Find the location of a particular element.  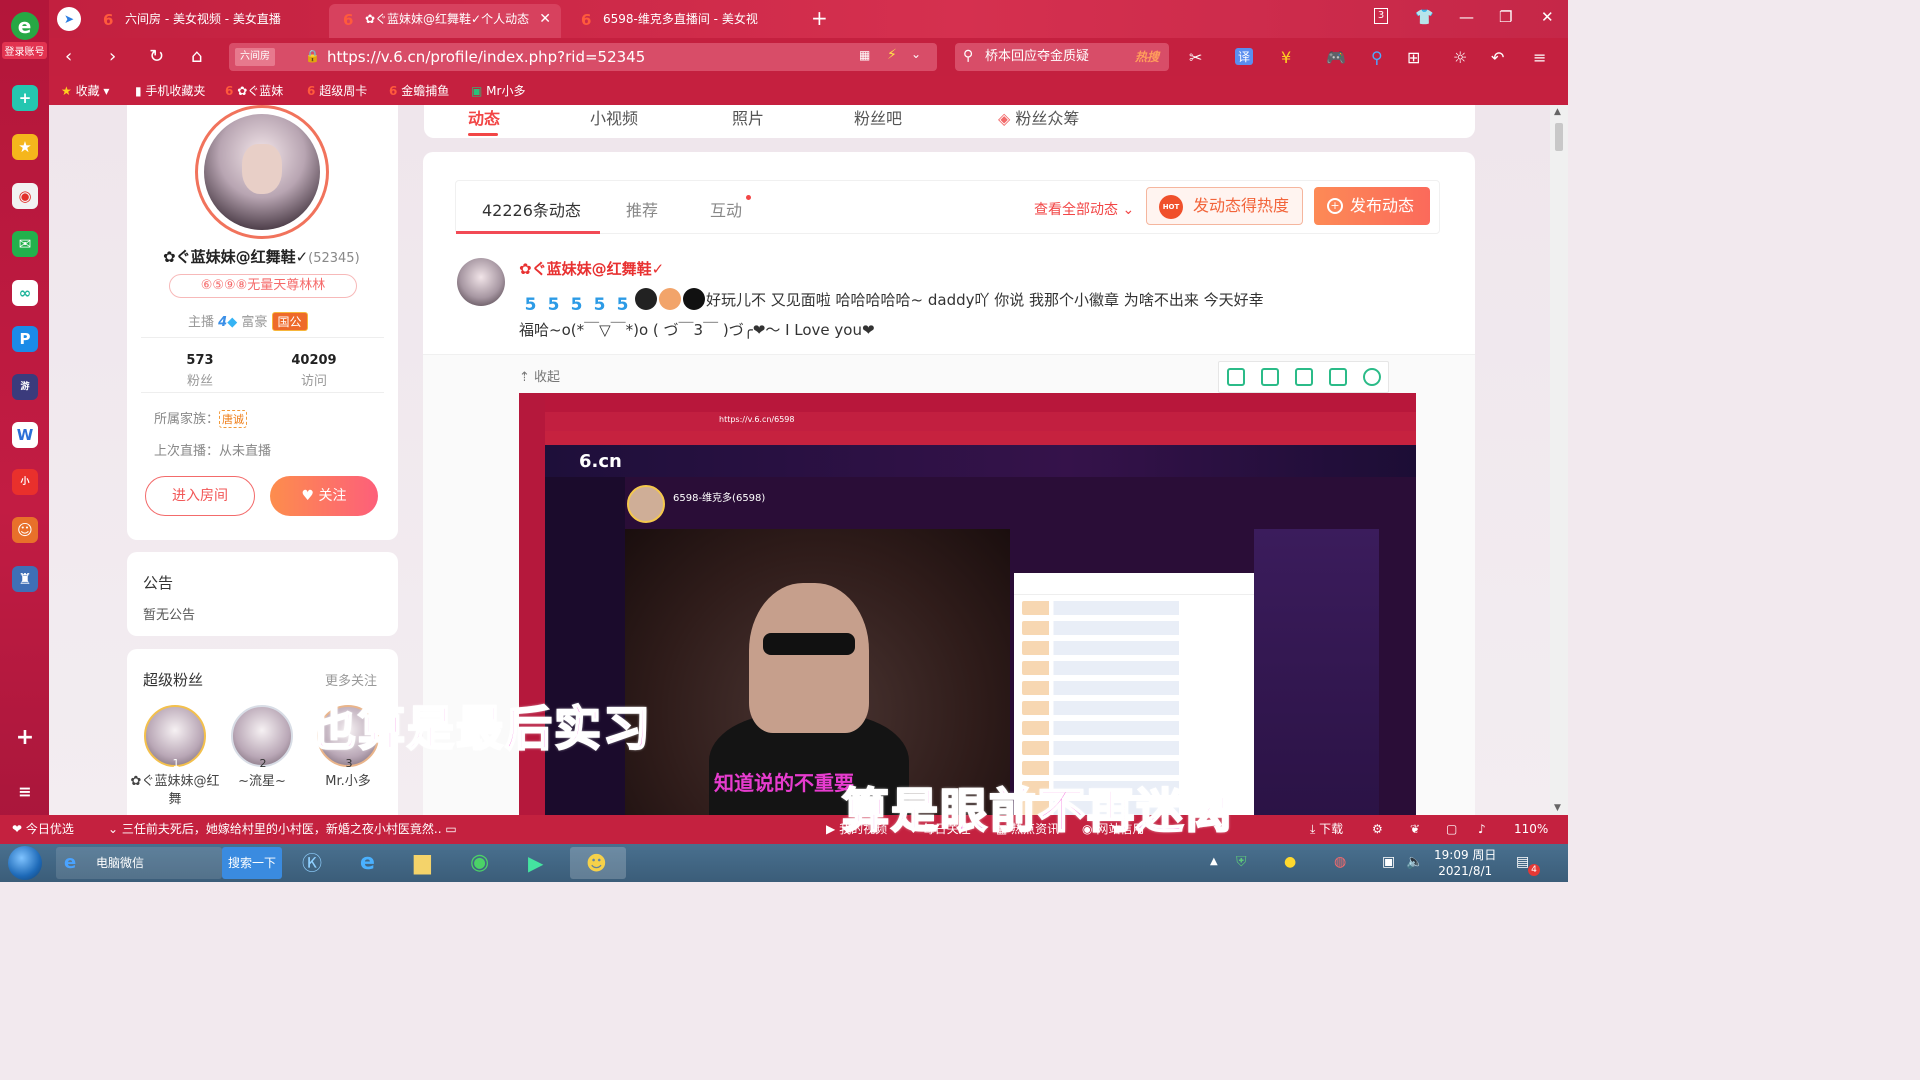

weibo-icon: ◉ is located at coordinates (25, 196).